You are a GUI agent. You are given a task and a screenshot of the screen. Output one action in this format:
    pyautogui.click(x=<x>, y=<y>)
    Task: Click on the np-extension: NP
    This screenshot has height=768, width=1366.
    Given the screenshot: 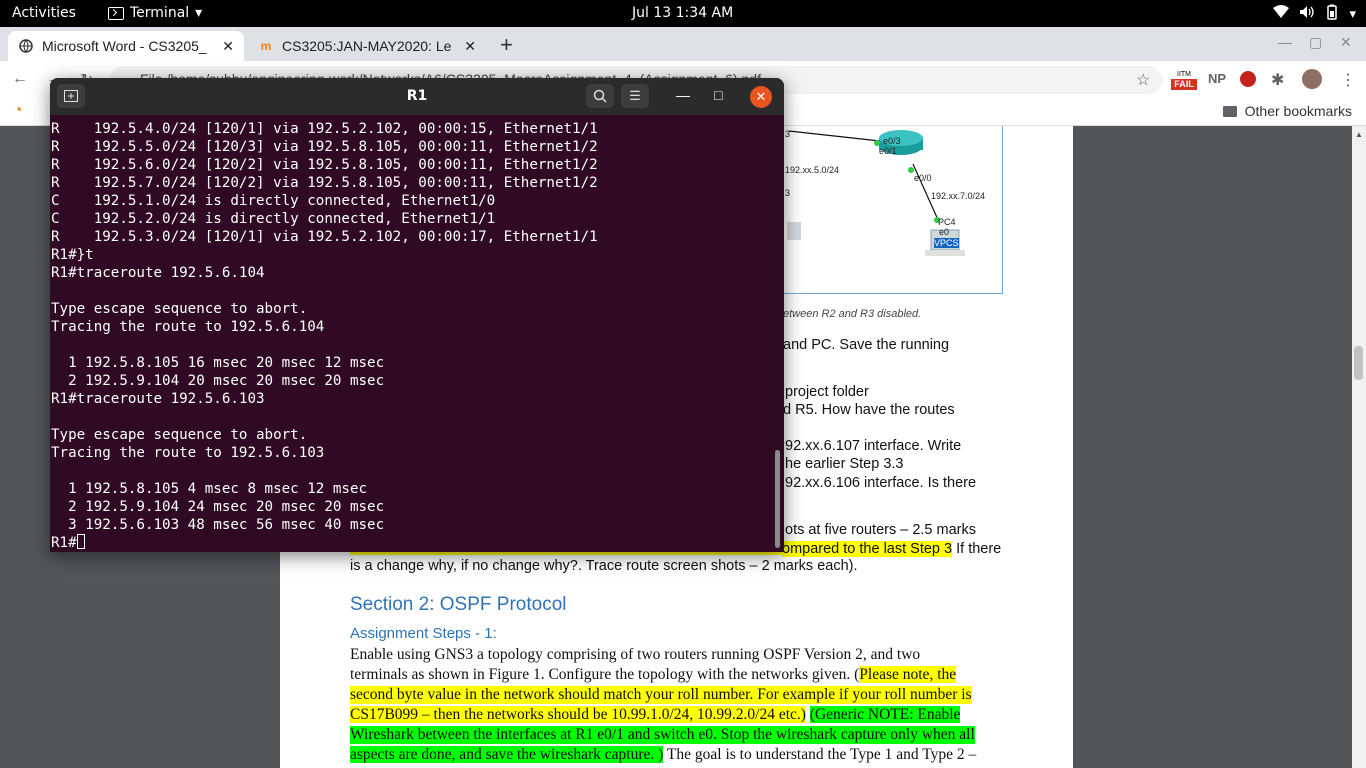 What is the action you would take?
    pyautogui.click(x=1217, y=78)
    